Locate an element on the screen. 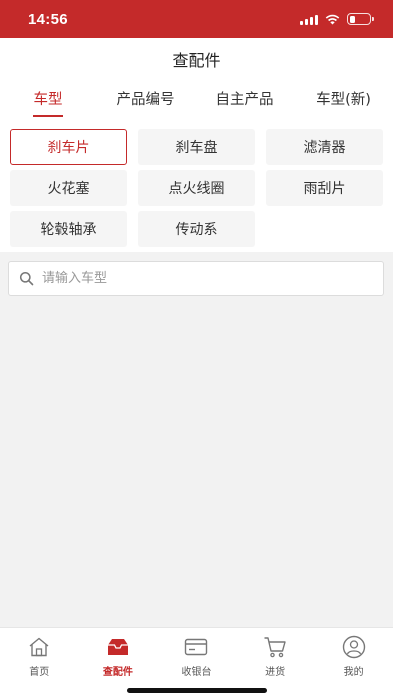 Image resolution: width=393 pixels, height=700 pixels. search-icon is located at coordinates (26, 278).